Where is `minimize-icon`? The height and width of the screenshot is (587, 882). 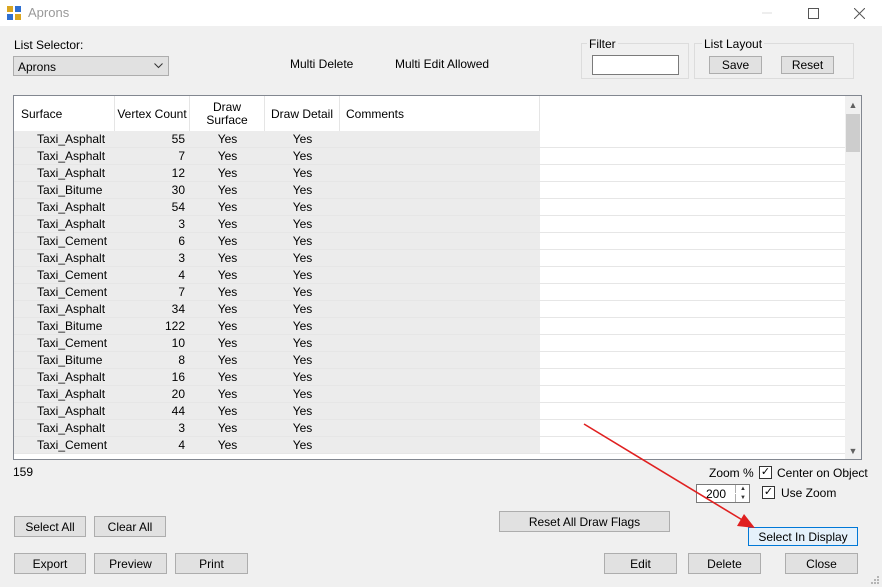 minimize-icon is located at coordinates (767, 13).